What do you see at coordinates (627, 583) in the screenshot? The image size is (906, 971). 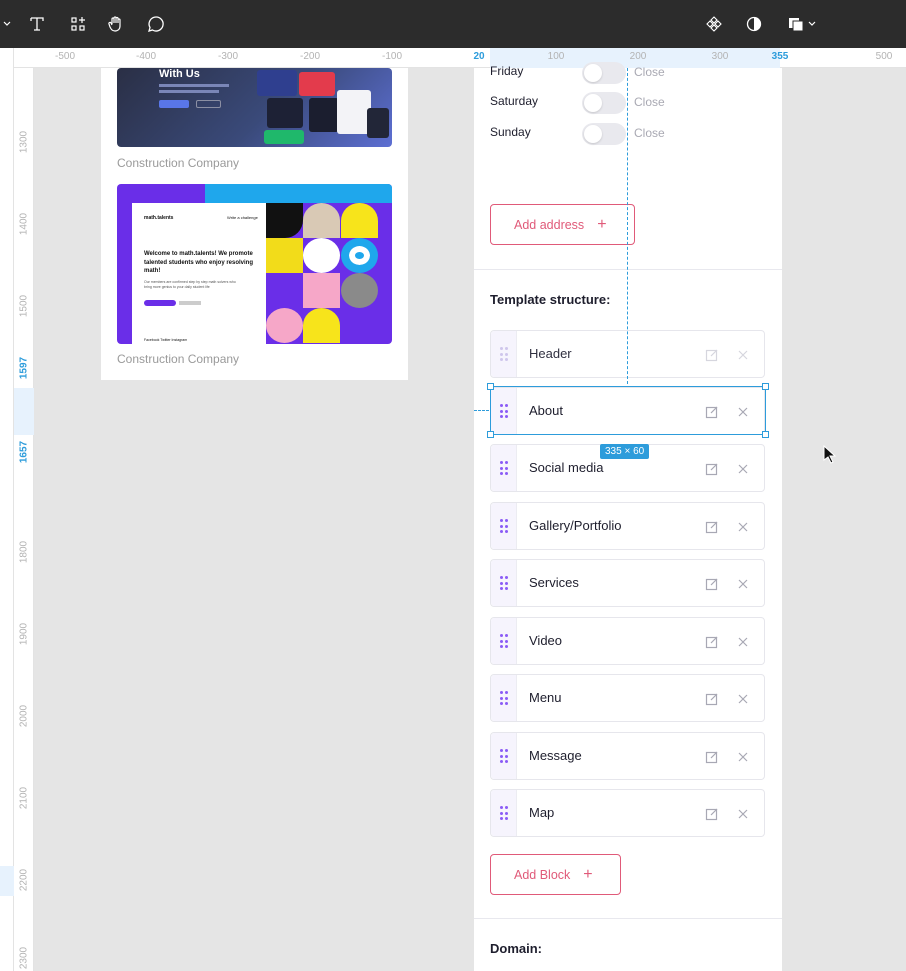 I see `structure-block: Services` at bounding box center [627, 583].